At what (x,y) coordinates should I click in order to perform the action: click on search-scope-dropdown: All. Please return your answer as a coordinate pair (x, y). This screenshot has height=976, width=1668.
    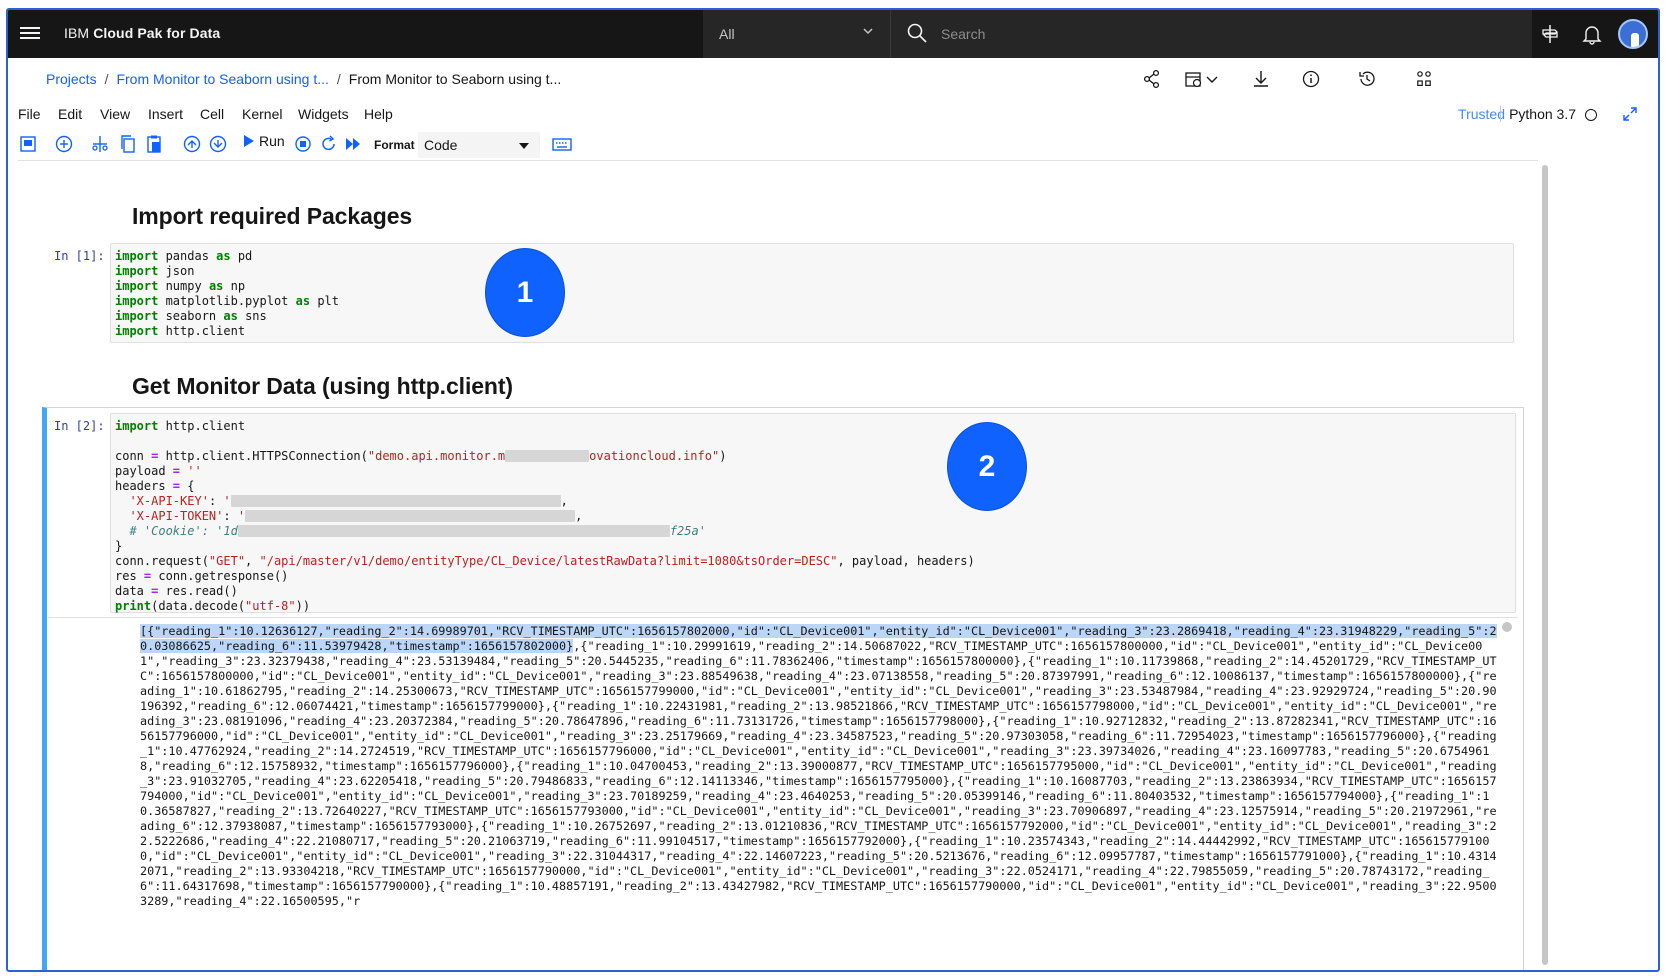
    Looking at the image, I should click on (796, 34).